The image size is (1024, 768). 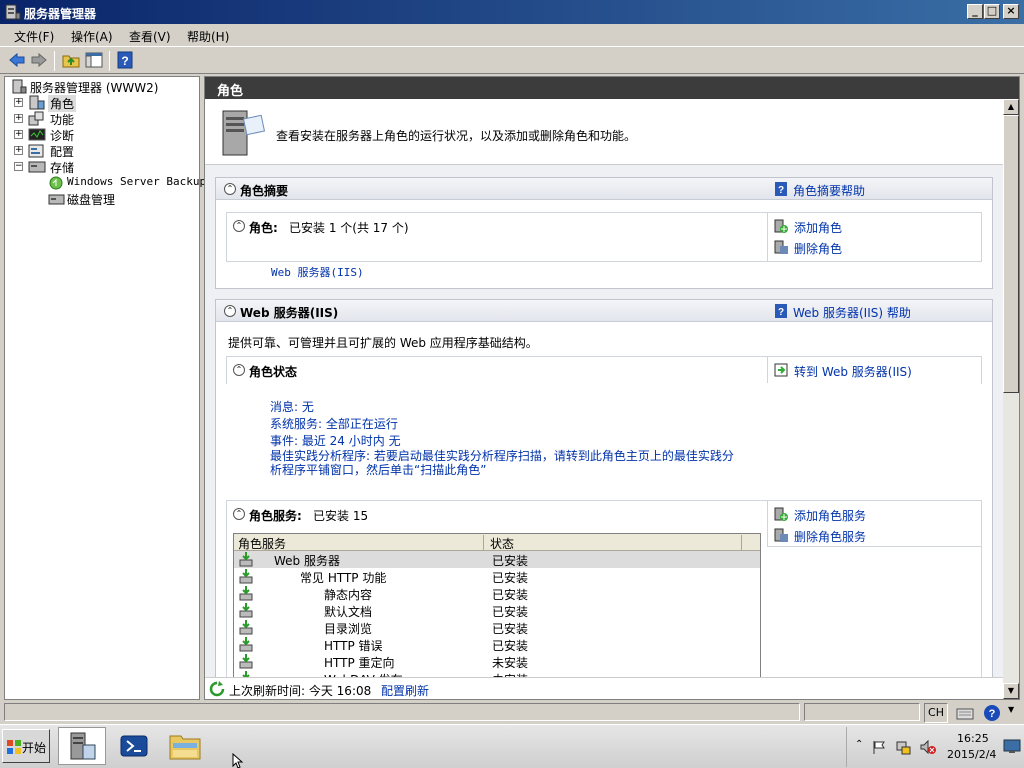 I want to click on add-role-service-link: 添加角色服务, so click(x=830, y=515).